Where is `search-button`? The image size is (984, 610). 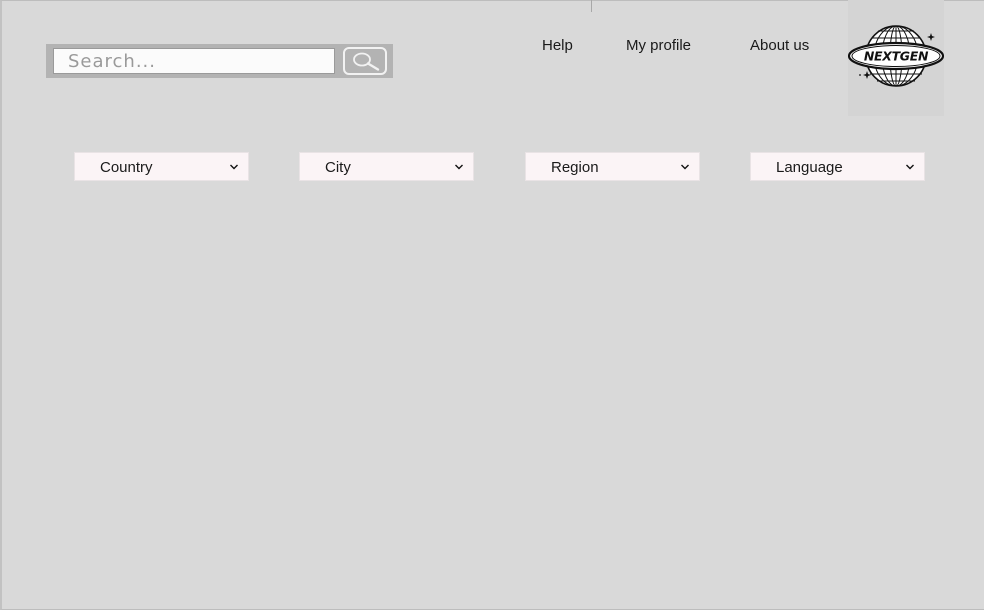 search-button is located at coordinates (365, 61).